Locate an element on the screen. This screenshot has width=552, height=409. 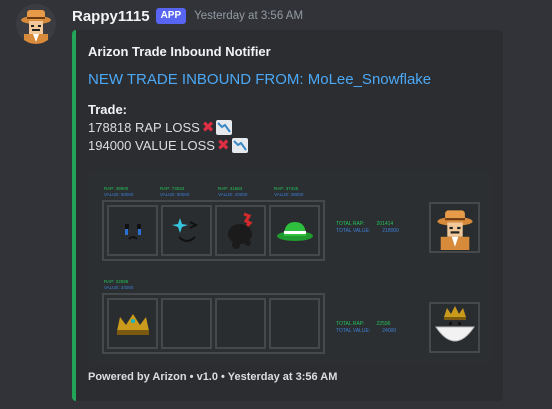
user-avatar-frame is located at coordinates (454, 327).